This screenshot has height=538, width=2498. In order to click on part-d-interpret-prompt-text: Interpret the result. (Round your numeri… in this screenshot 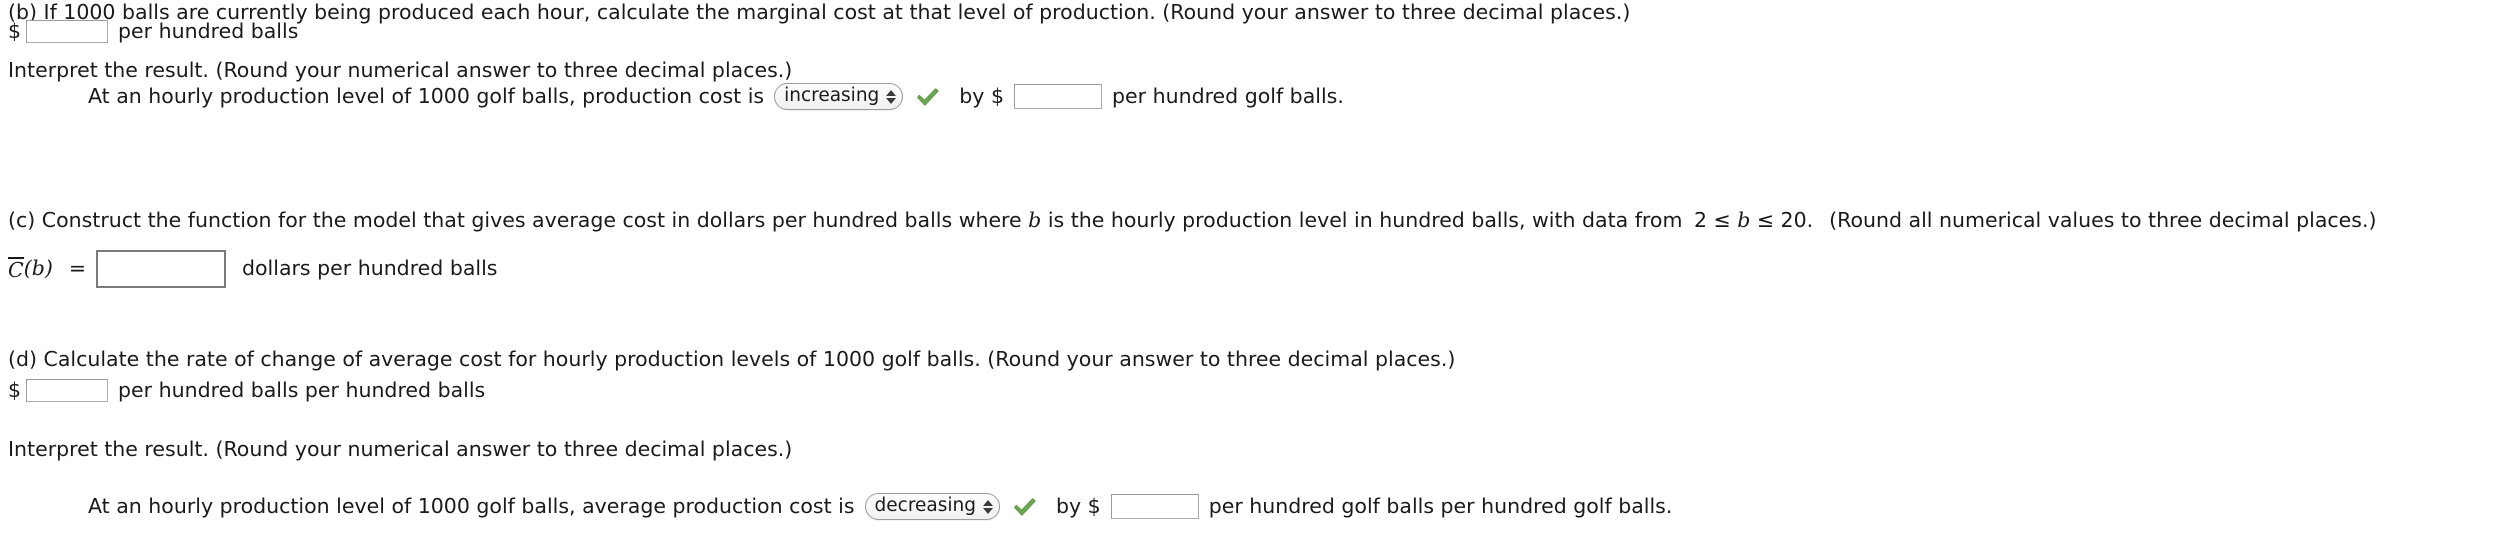, I will do `click(400, 449)`.